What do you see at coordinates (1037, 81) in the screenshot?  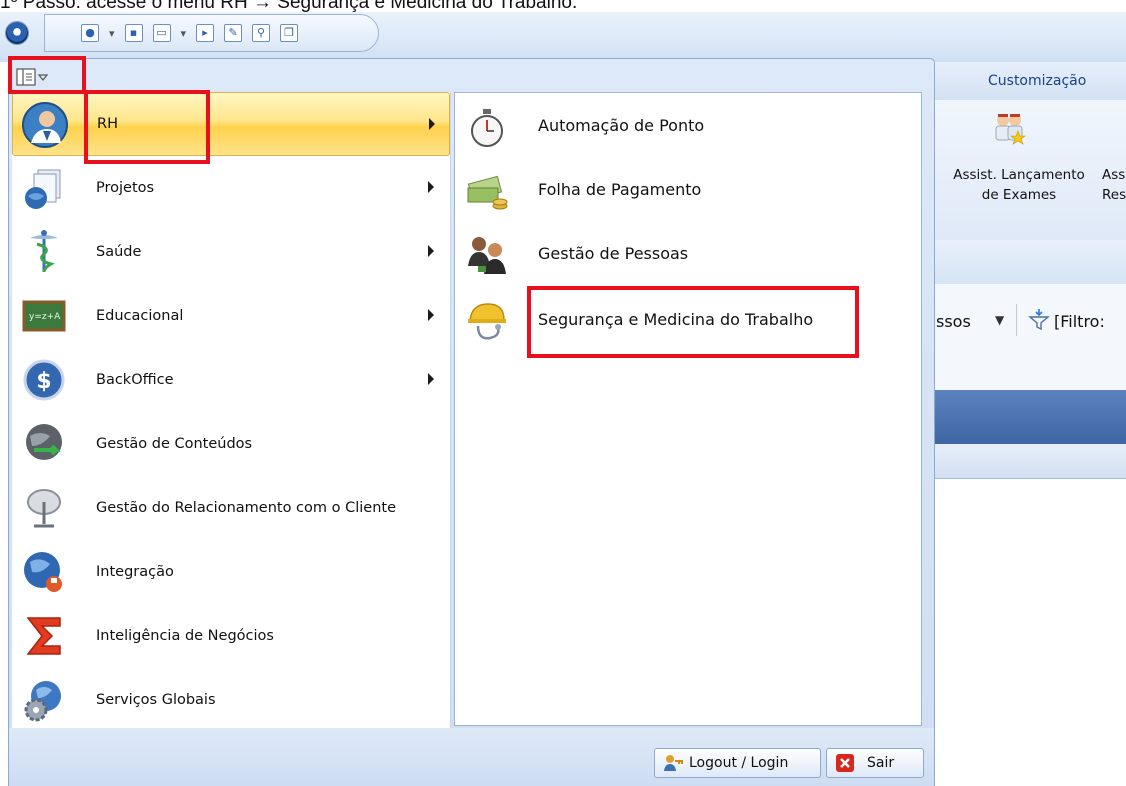 I see `tab-customizacao: Customização` at bounding box center [1037, 81].